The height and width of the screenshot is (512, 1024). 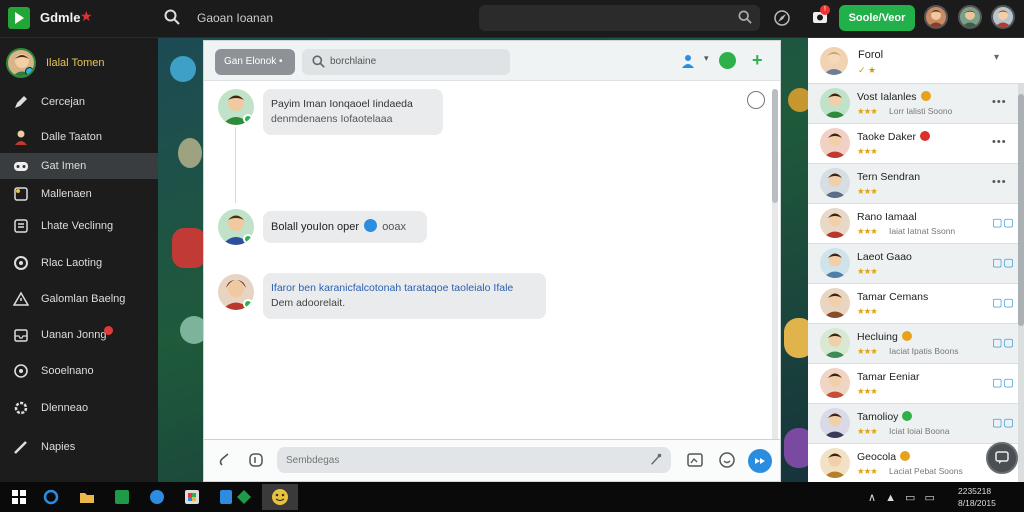 What do you see at coordinates (820, 15) in the screenshot?
I see `notification-icon: !` at bounding box center [820, 15].